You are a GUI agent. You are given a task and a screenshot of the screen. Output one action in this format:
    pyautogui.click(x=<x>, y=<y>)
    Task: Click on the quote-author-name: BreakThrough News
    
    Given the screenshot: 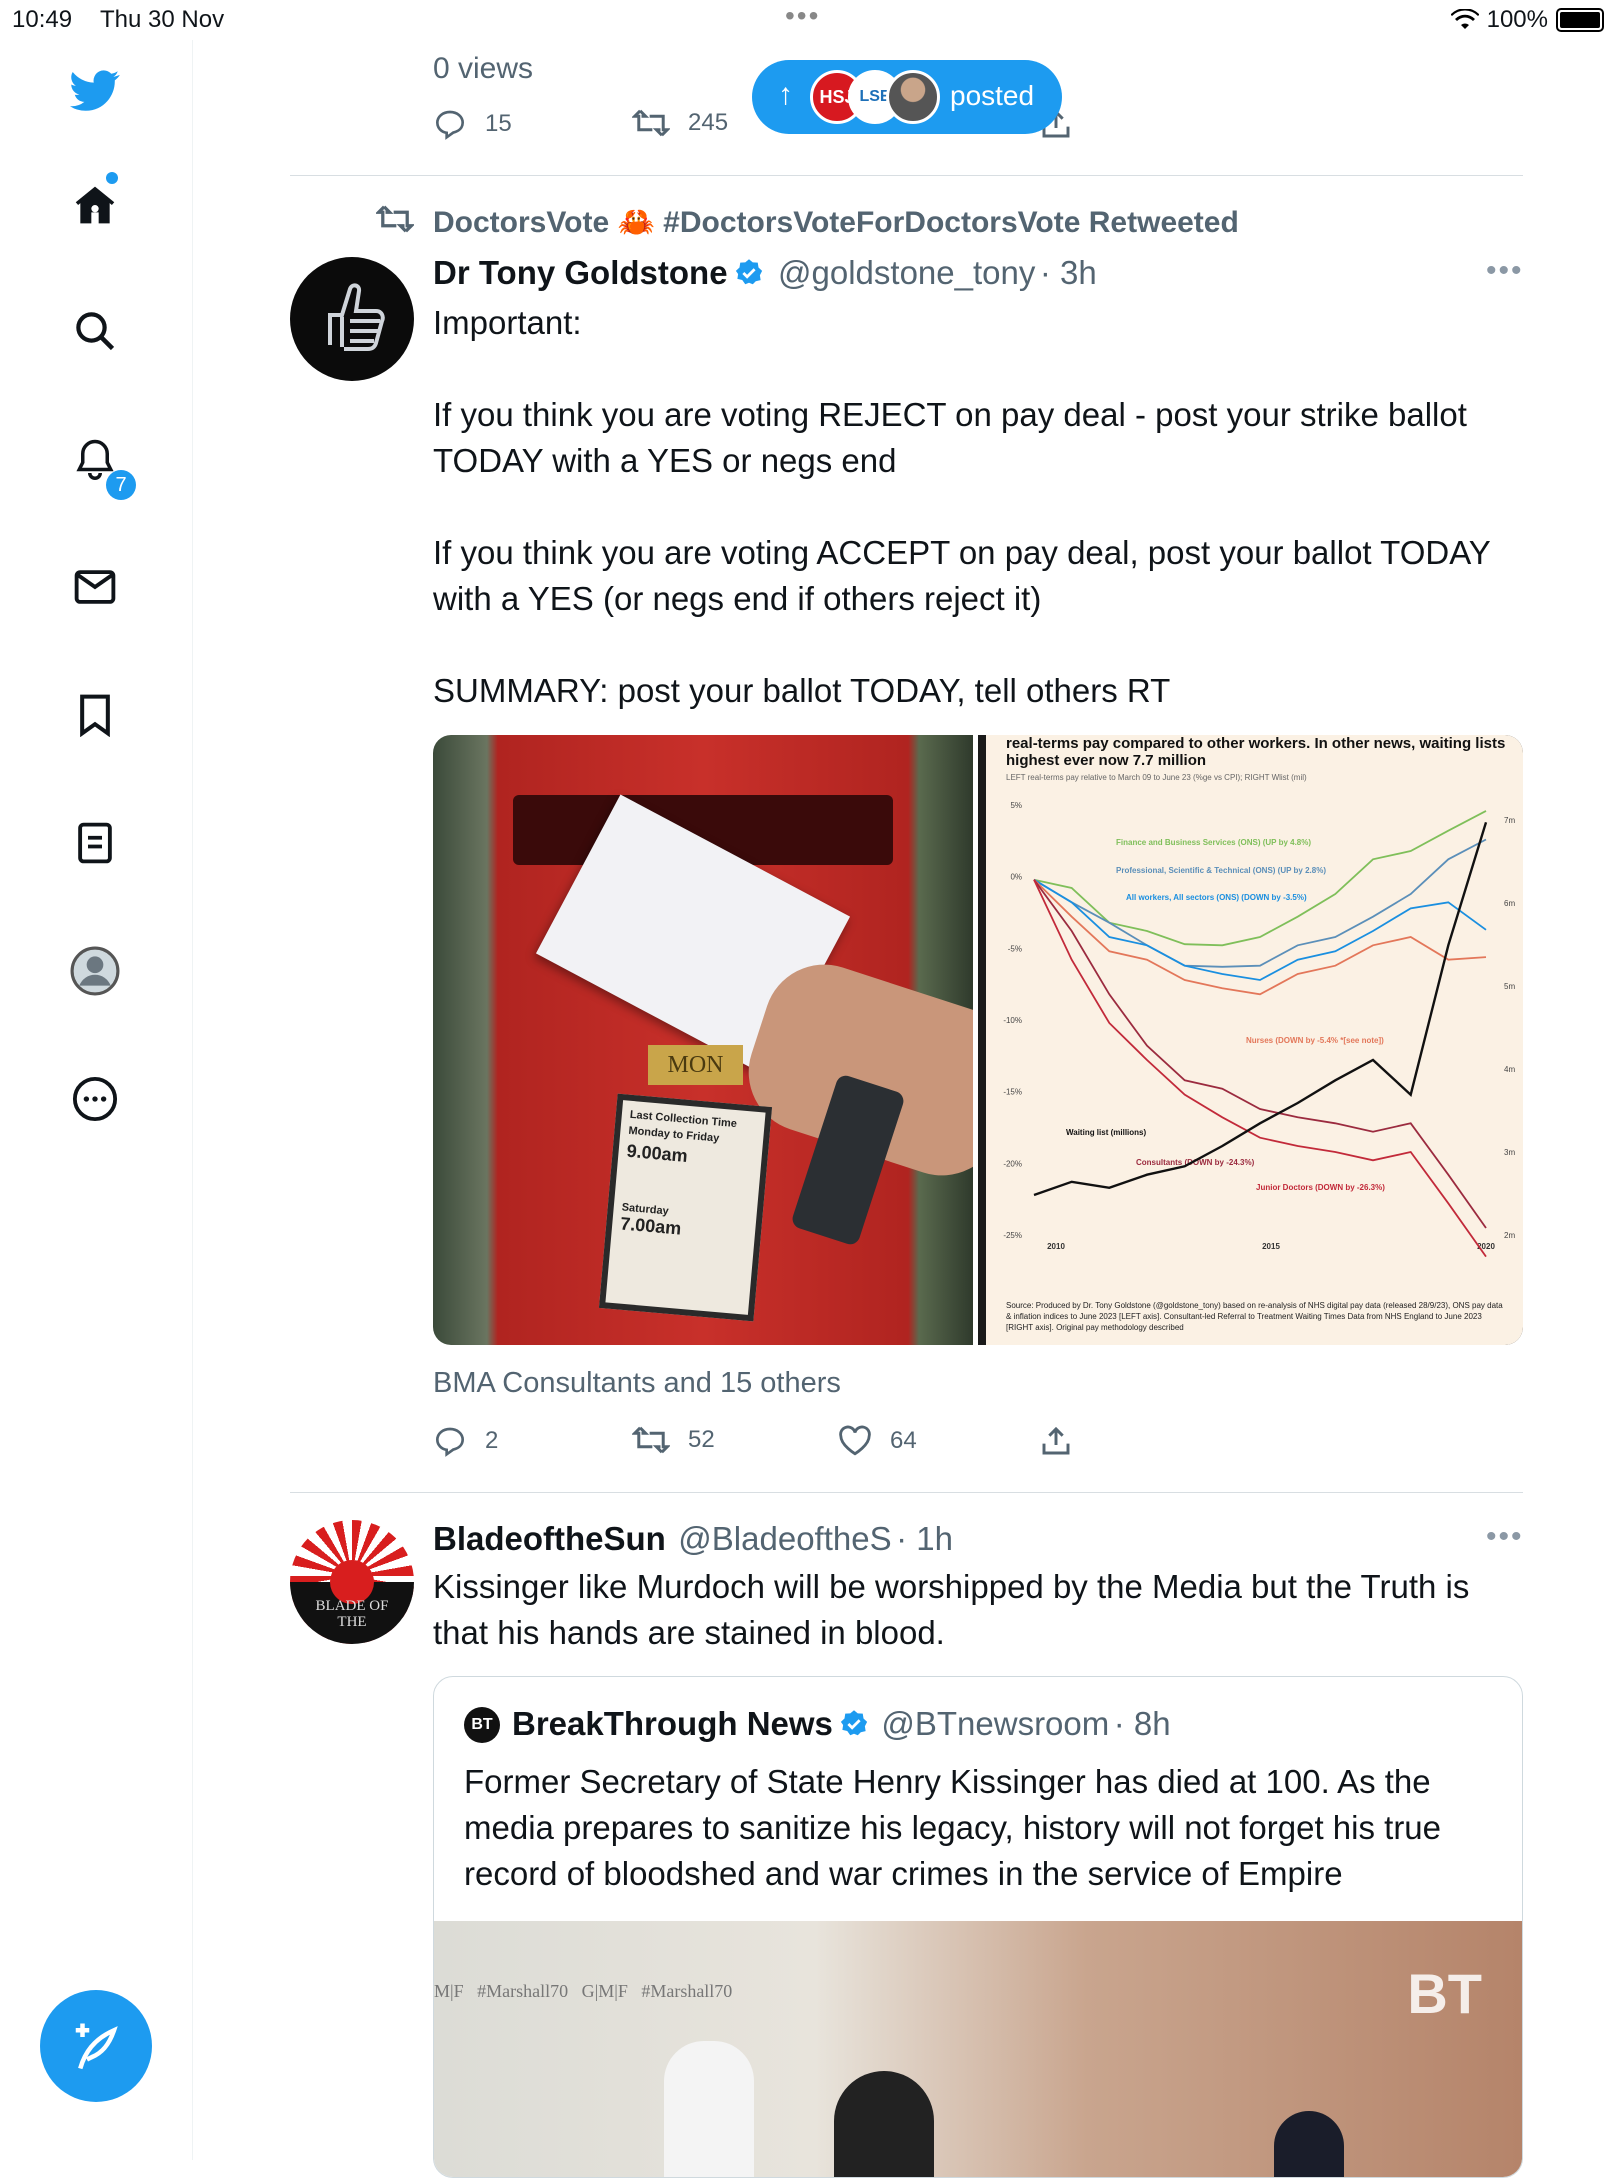 What is the action you would take?
    pyautogui.click(x=672, y=1723)
    